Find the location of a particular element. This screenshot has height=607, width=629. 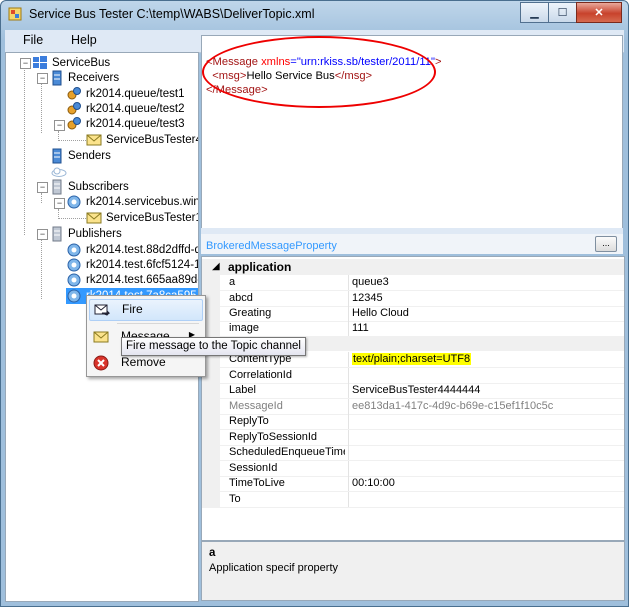

expander-subscribers: − is located at coordinates (42, 187).